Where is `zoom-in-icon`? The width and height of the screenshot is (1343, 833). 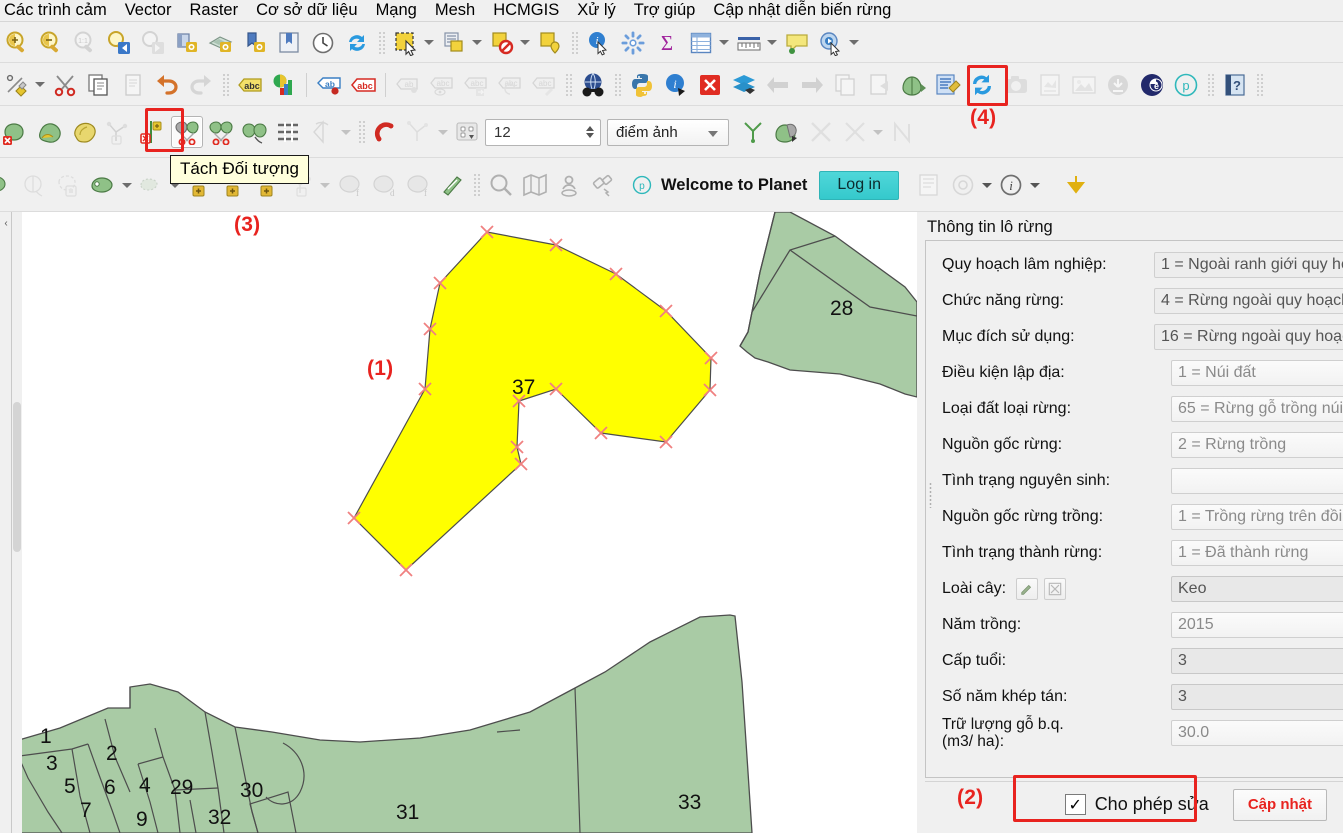
zoom-in-icon is located at coordinates (17, 43).